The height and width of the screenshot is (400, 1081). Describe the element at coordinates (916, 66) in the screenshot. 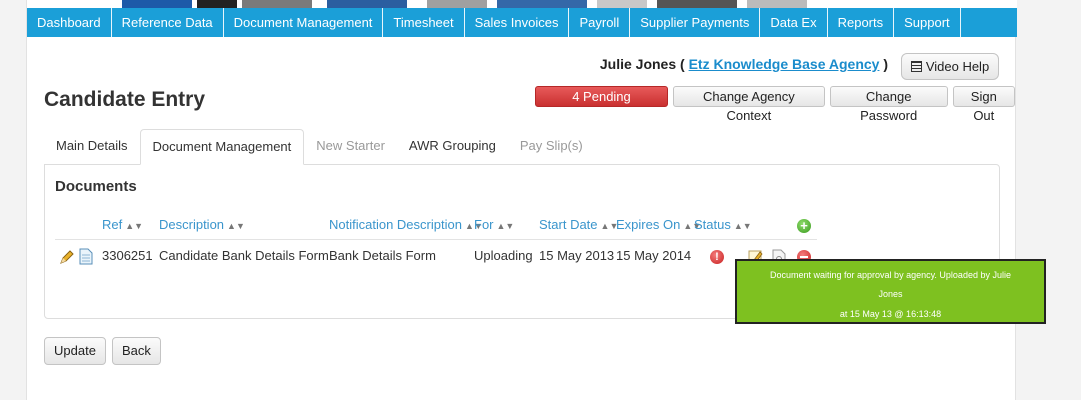

I see `film-icon` at that location.